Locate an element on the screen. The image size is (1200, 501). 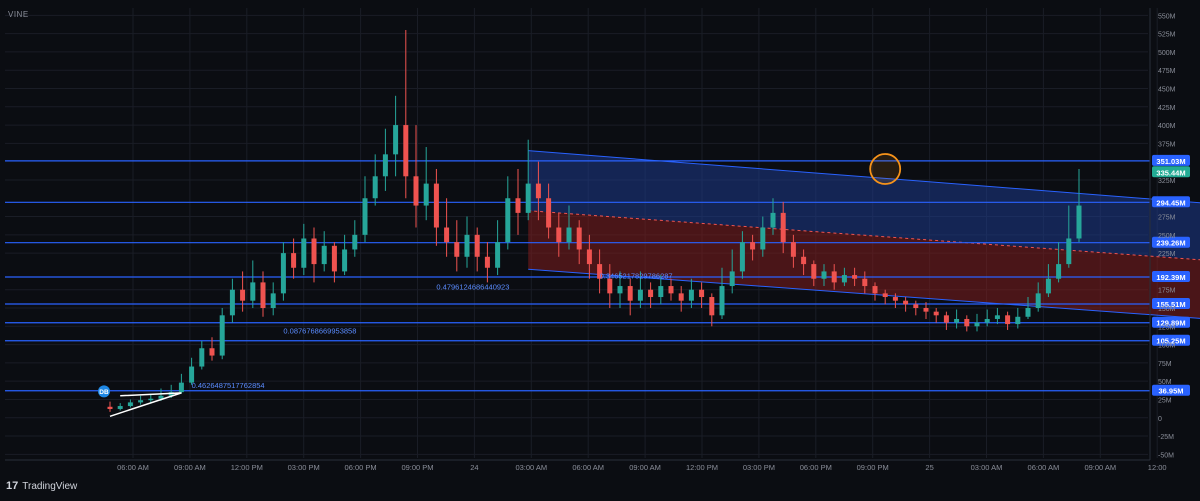
y-tick-label: 75M is located at coordinates (1165, 364).